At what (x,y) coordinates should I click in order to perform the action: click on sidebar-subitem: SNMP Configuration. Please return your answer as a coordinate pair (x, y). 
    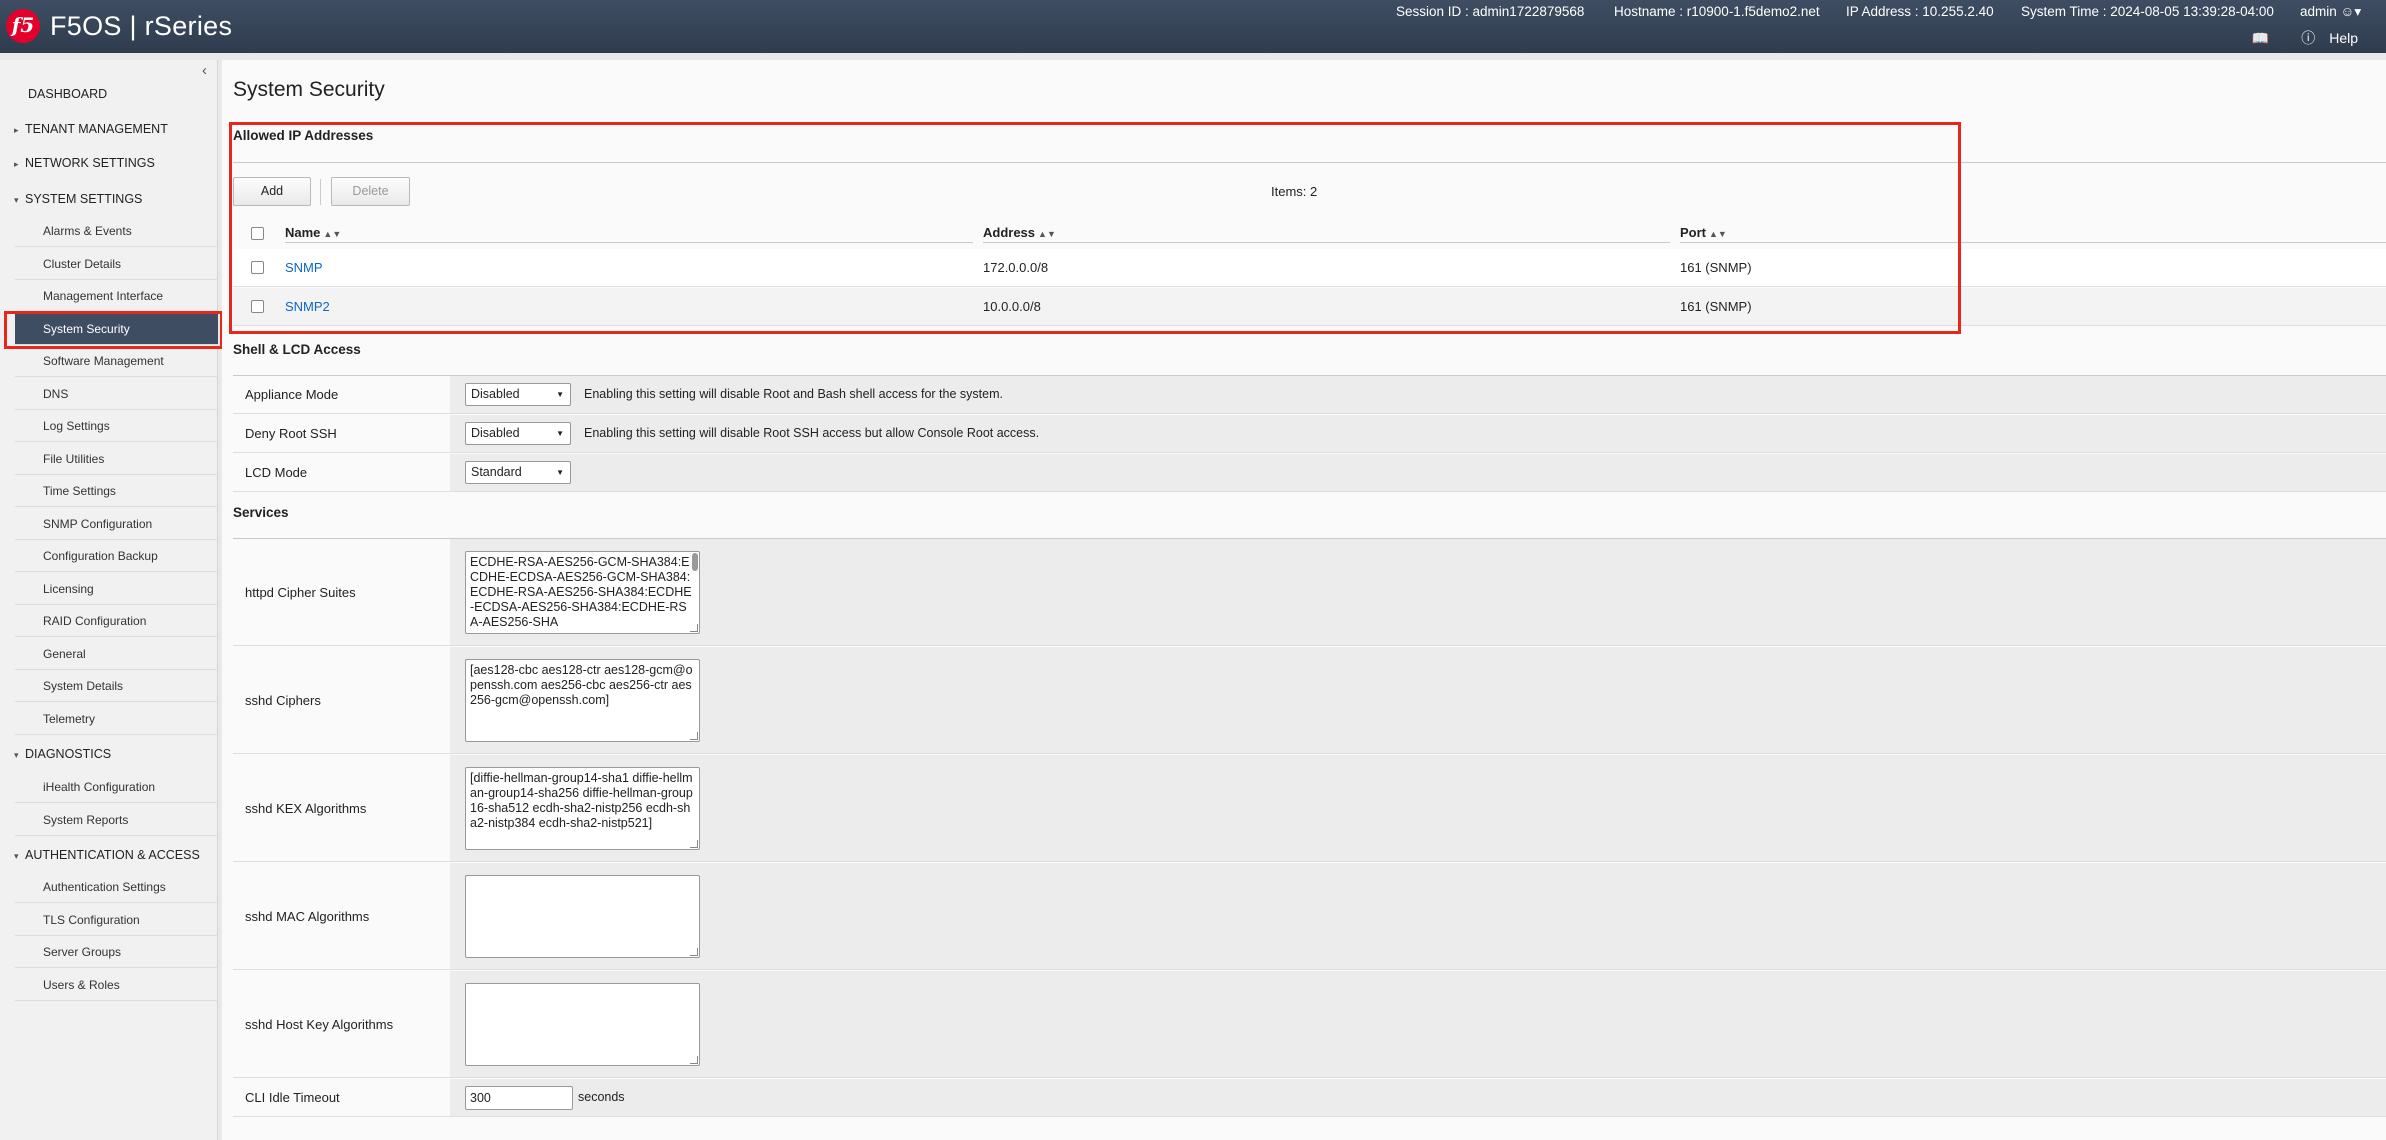
    Looking at the image, I should click on (116, 524).